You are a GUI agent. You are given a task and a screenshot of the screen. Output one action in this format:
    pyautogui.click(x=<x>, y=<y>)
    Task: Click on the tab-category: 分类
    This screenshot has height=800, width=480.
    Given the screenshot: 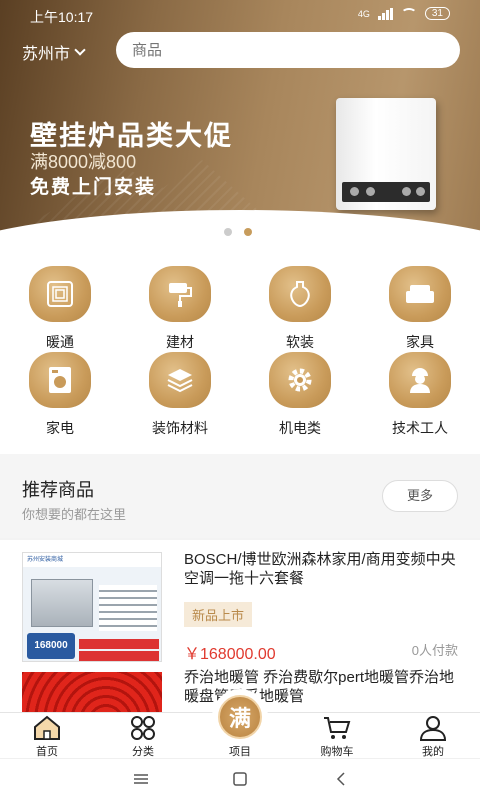 What is the action you would take?
    pyautogui.click(x=143, y=737)
    